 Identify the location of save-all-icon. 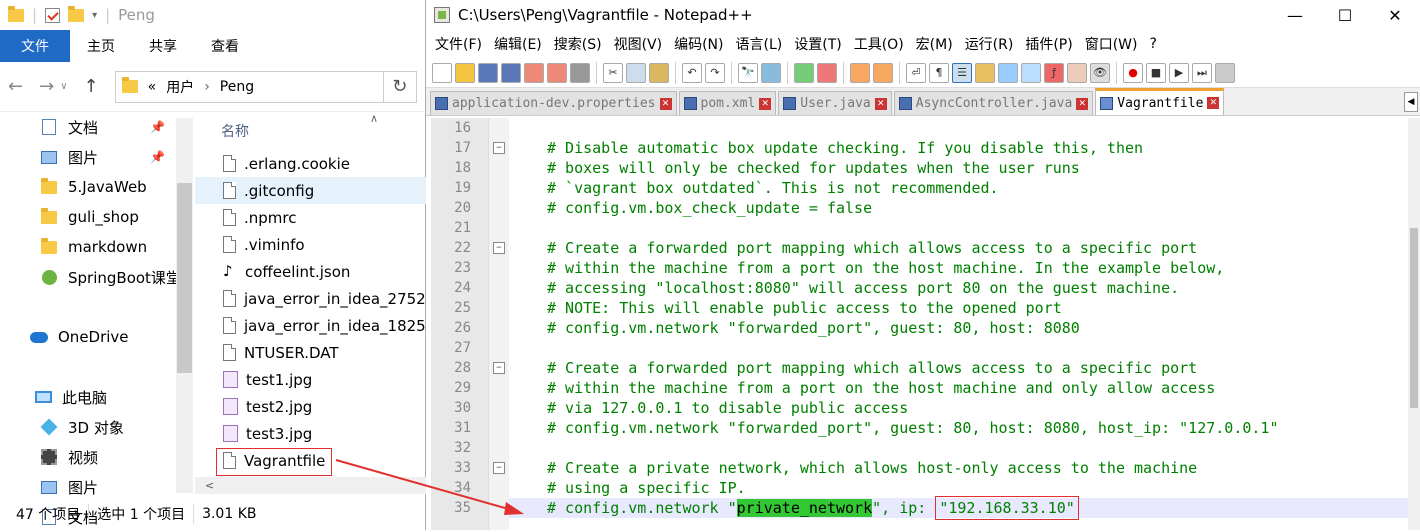
(511, 72).